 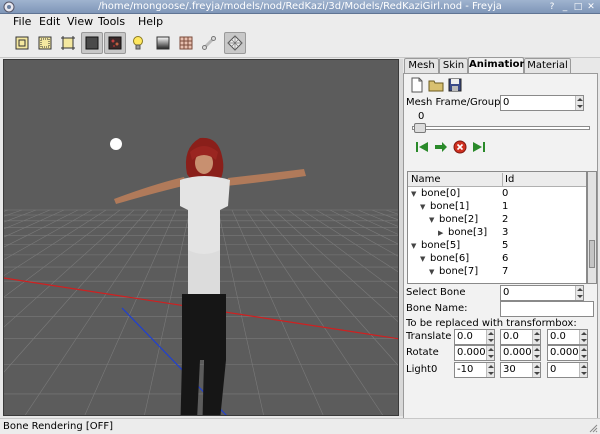 What do you see at coordinates (547, 309) in the screenshot?
I see `bone-name-input` at bounding box center [547, 309].